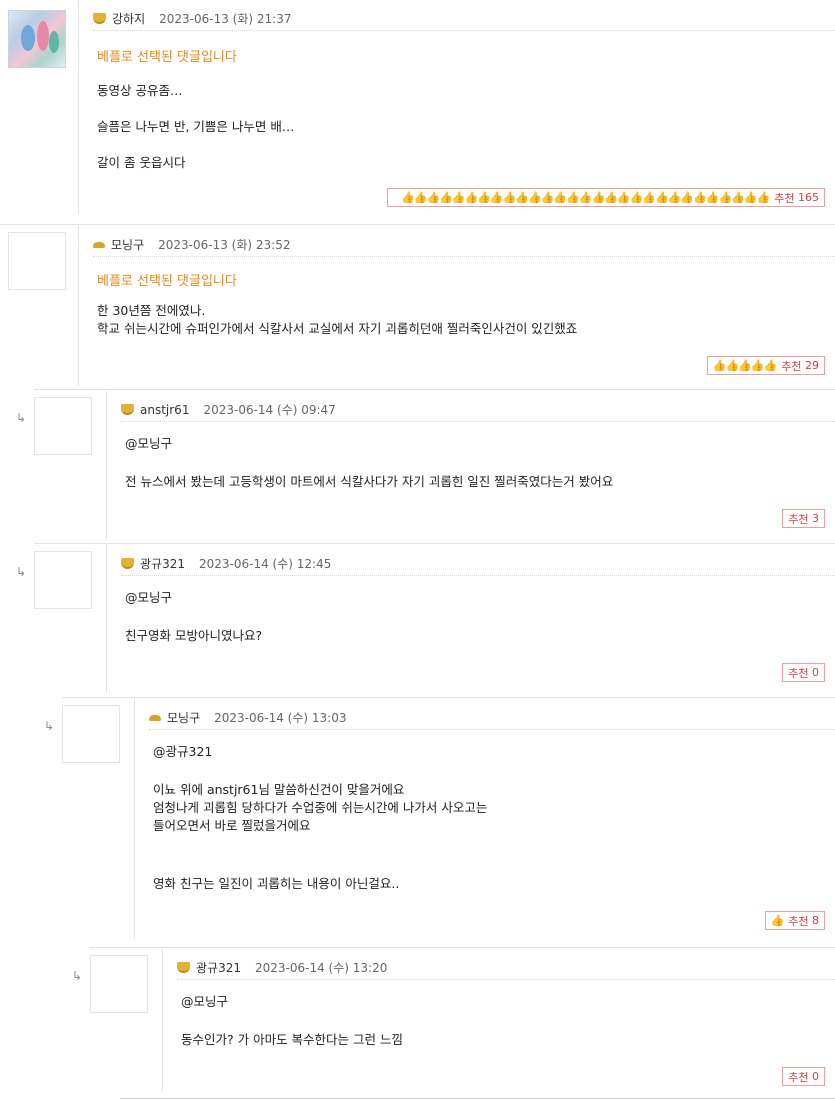  Describe the element at coordinates (164, 410) in the screenshot. I see `author-name: anstjr61` at that location.